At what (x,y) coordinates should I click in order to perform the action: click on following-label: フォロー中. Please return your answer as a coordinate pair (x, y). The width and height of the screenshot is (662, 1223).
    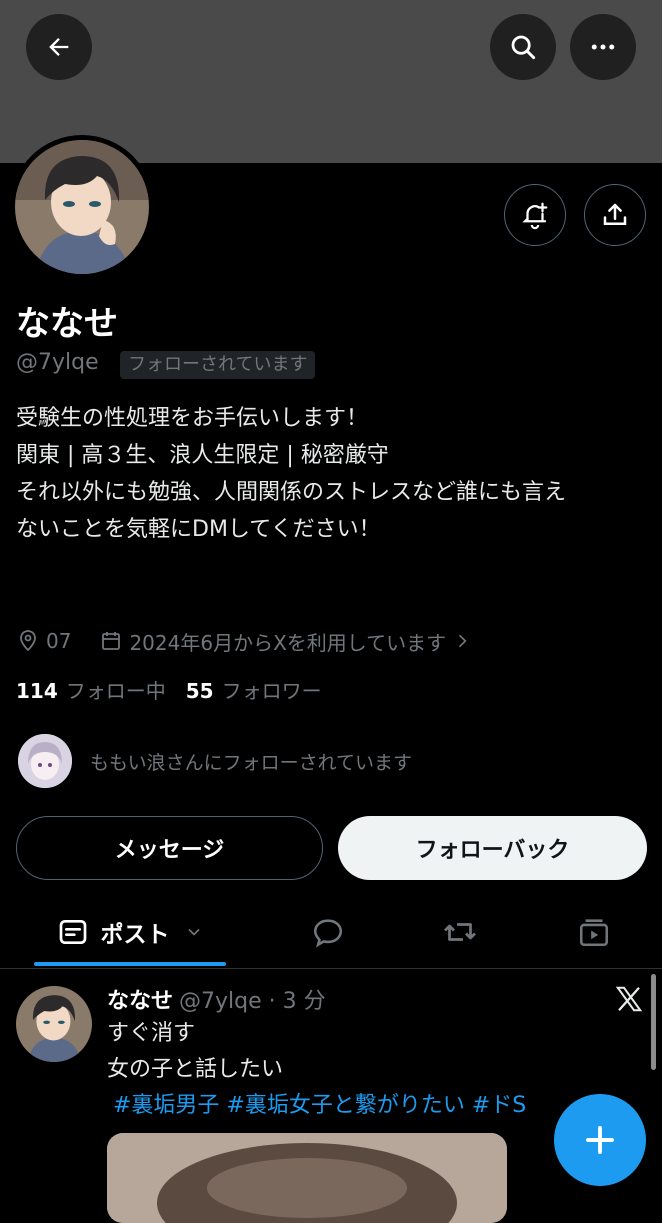
    Looking at the image, I should click on (115, 691).